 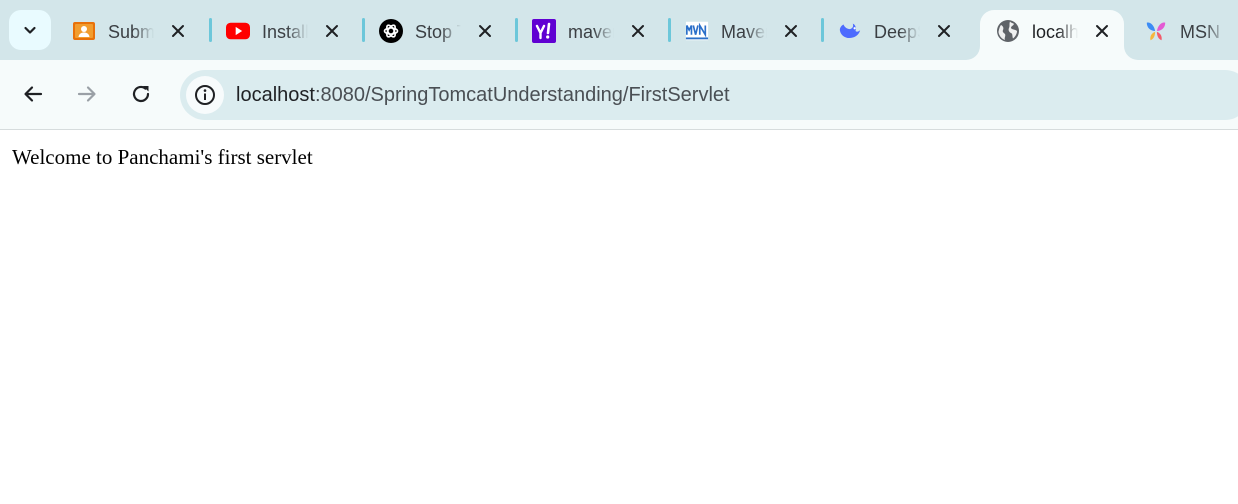 I want to click on tab-title: localh, so click(x=1055, y=32).